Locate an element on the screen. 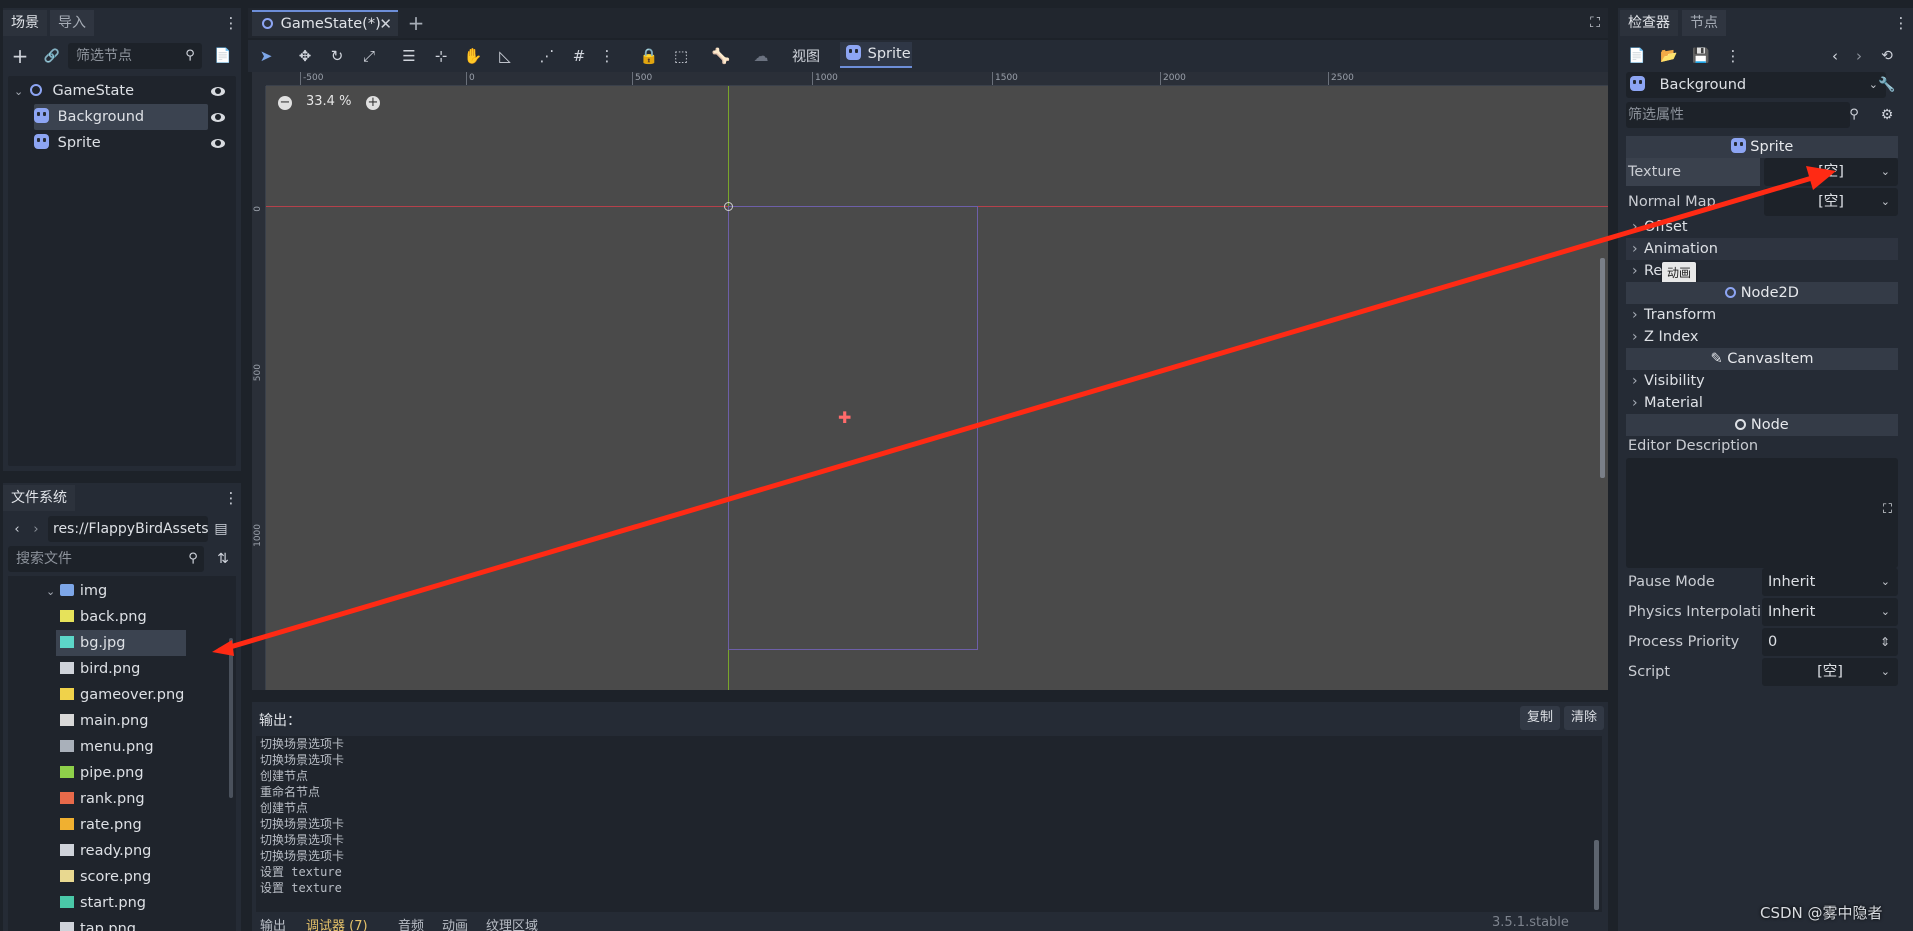  list-select-icon: ☰ is located at coordinates (409, 56).